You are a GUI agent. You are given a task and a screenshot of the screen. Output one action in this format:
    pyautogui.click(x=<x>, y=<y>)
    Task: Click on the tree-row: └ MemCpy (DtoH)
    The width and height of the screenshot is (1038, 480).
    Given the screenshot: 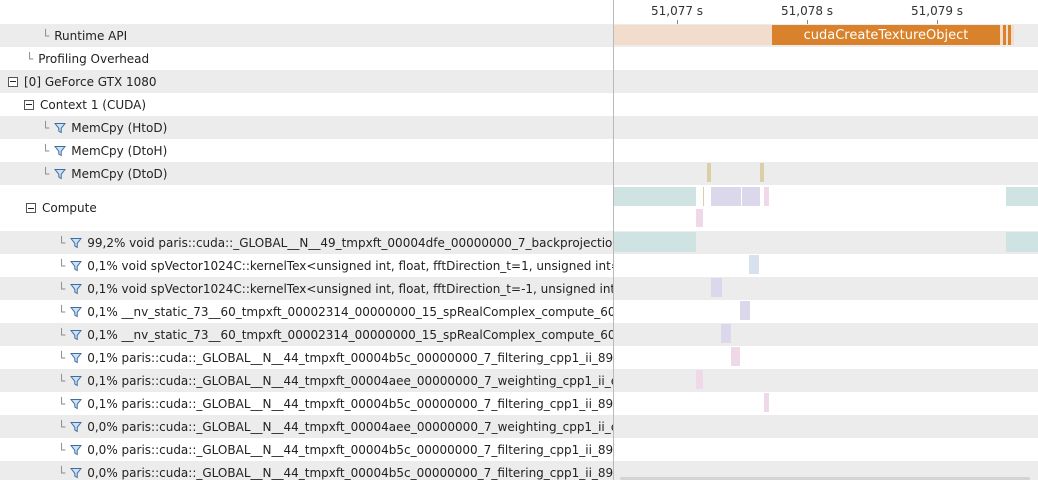 What is the action you would take?
    pyautogui.click(x=306, y=150)
    